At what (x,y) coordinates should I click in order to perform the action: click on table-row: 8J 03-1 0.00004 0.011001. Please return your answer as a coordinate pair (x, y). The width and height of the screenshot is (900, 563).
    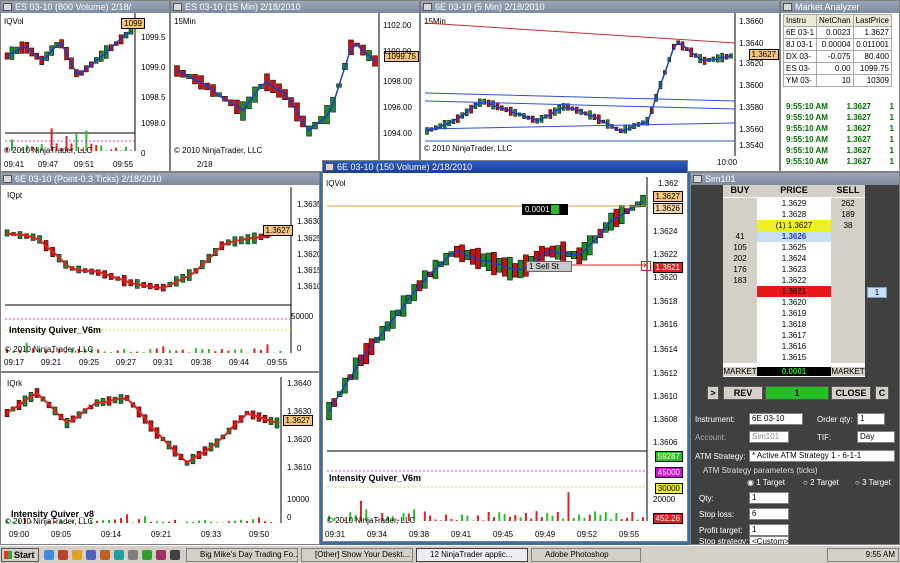
    Looking at the image, I should click on (837, 44).